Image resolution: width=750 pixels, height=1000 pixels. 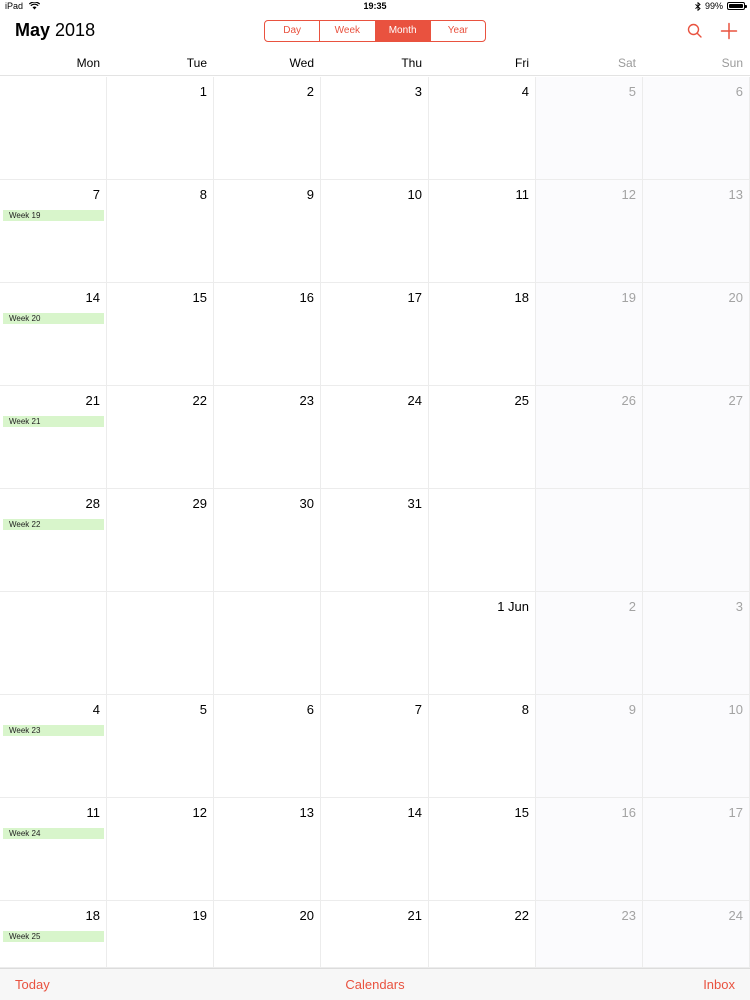 What do you see at coordinates (695, 31) in the screenshot?
I see `search-icon` at bounding box center [695, 31].